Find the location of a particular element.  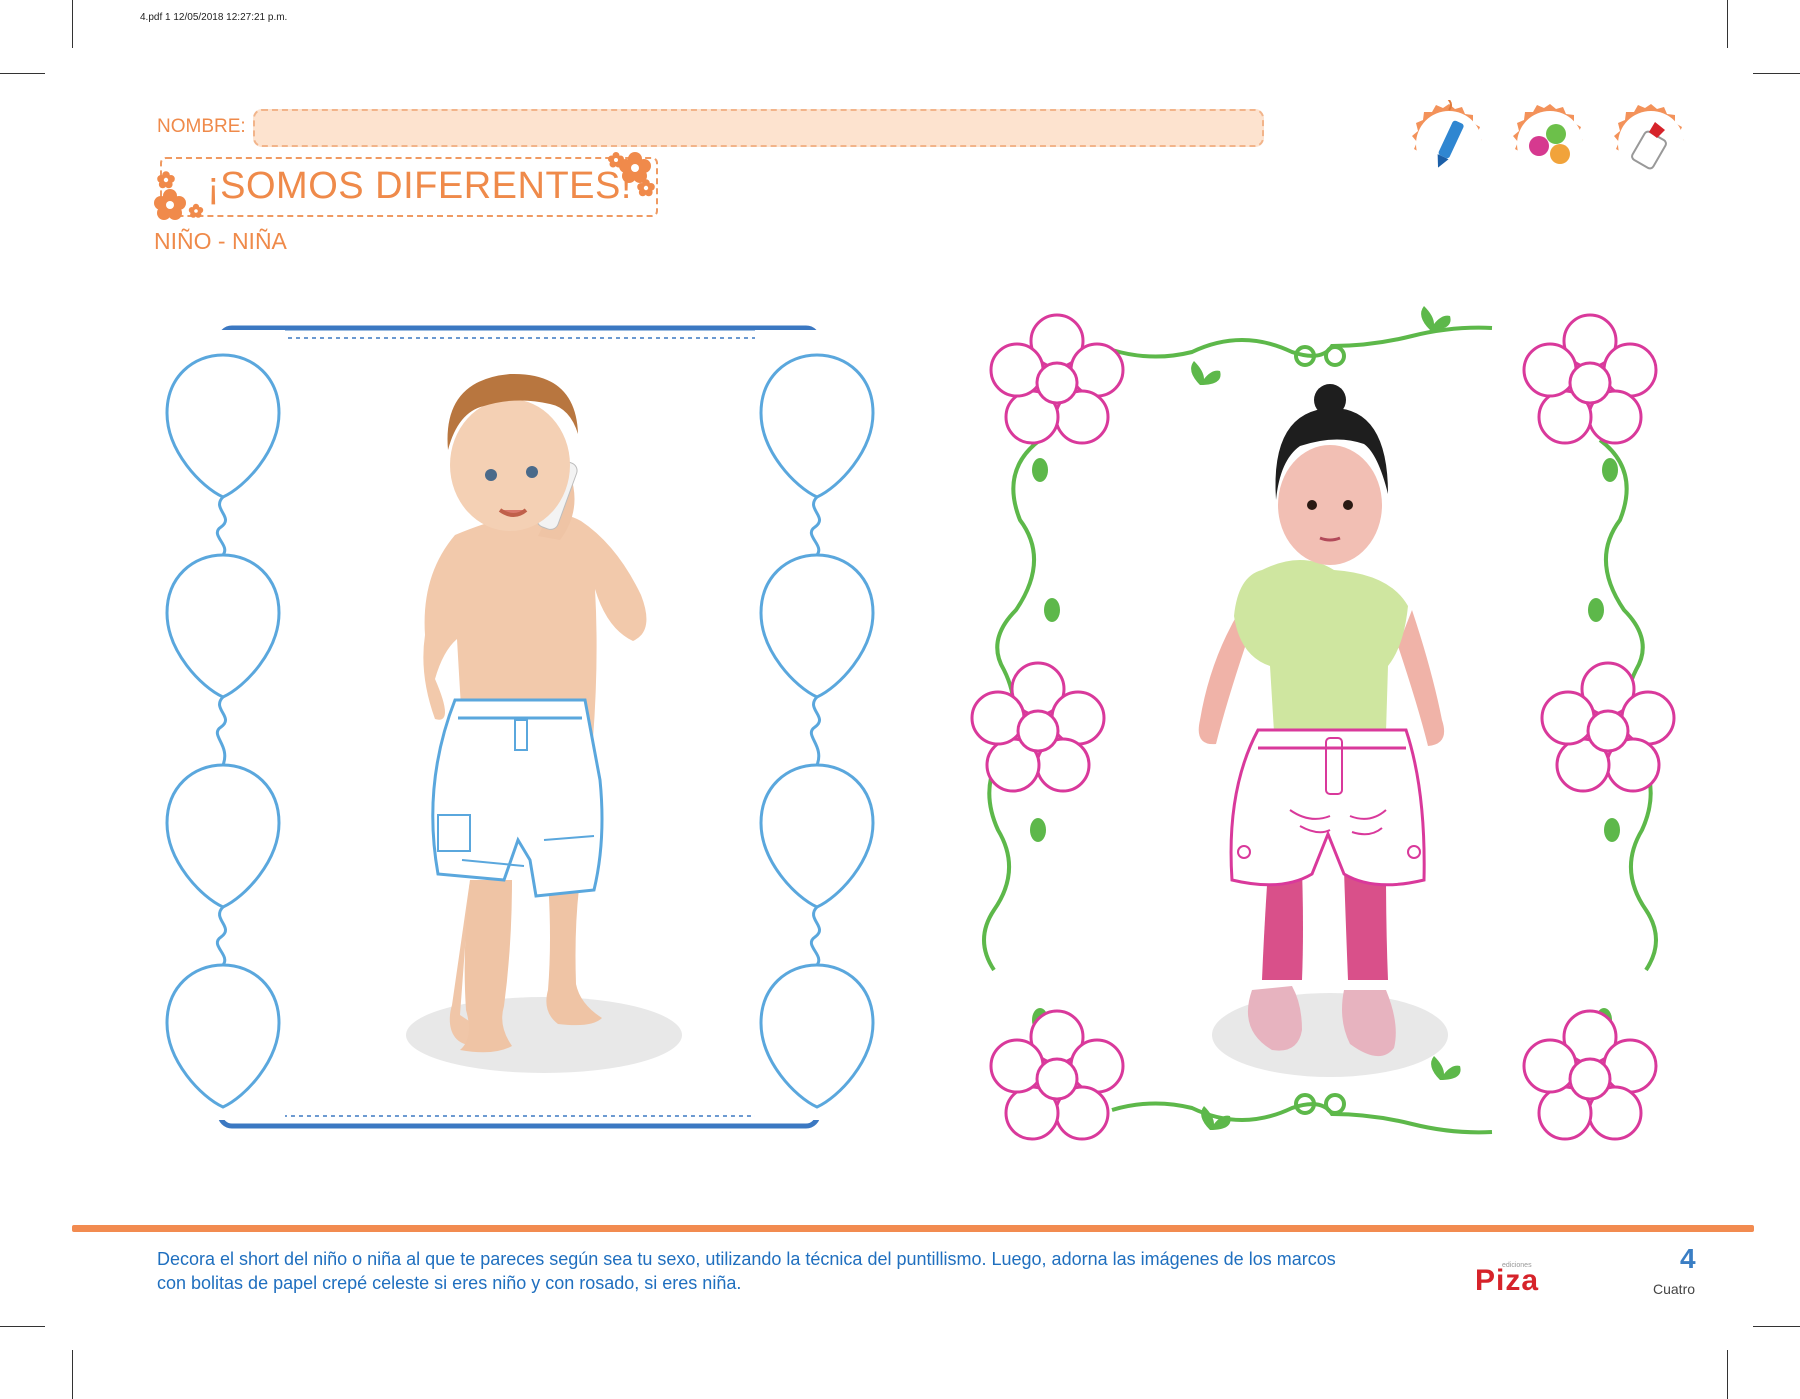

footer-divider is located at coordinates (913, 1228).